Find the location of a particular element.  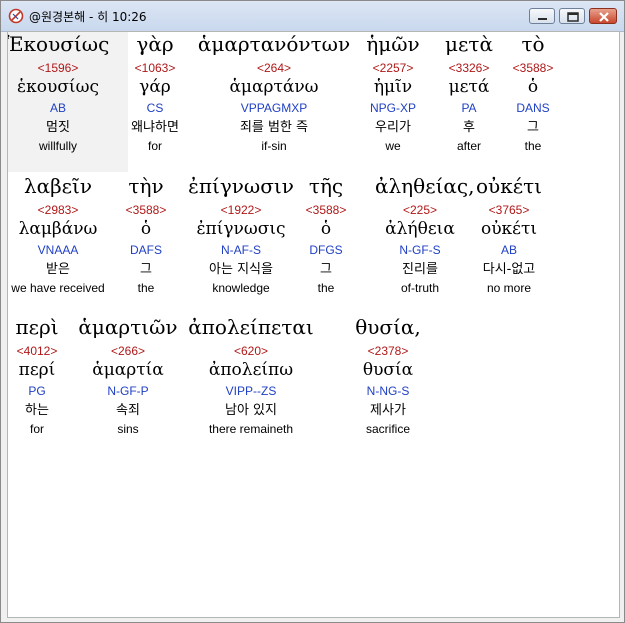

word-strong: <1596> is located at coordinates (58, 68).